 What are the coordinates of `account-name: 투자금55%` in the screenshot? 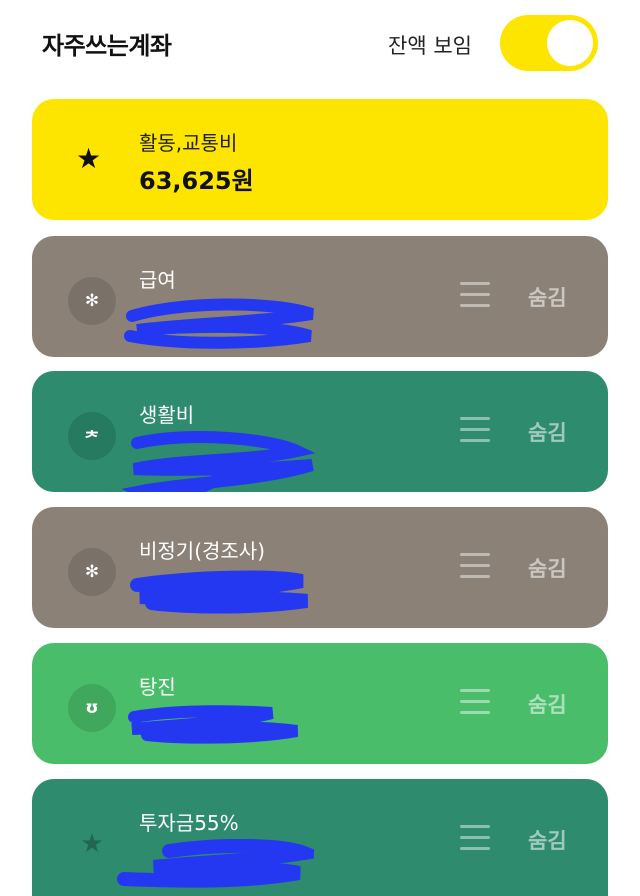 It's located at (189, 823).